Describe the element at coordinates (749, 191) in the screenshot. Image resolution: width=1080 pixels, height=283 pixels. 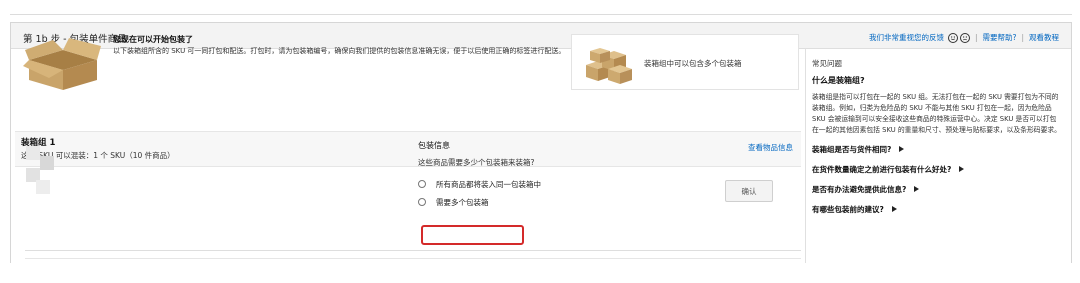
I see `confirm-button: 确认` at that location.